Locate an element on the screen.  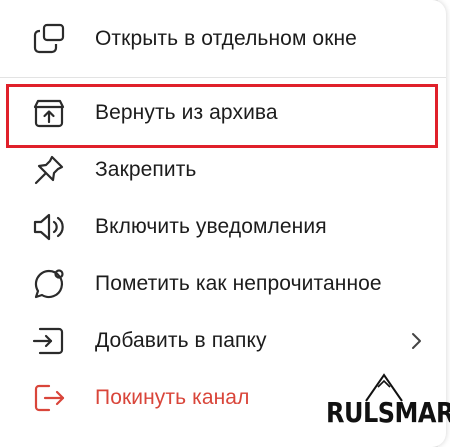
menu-item-label: Закрепить is located at coordinates (146, 169).